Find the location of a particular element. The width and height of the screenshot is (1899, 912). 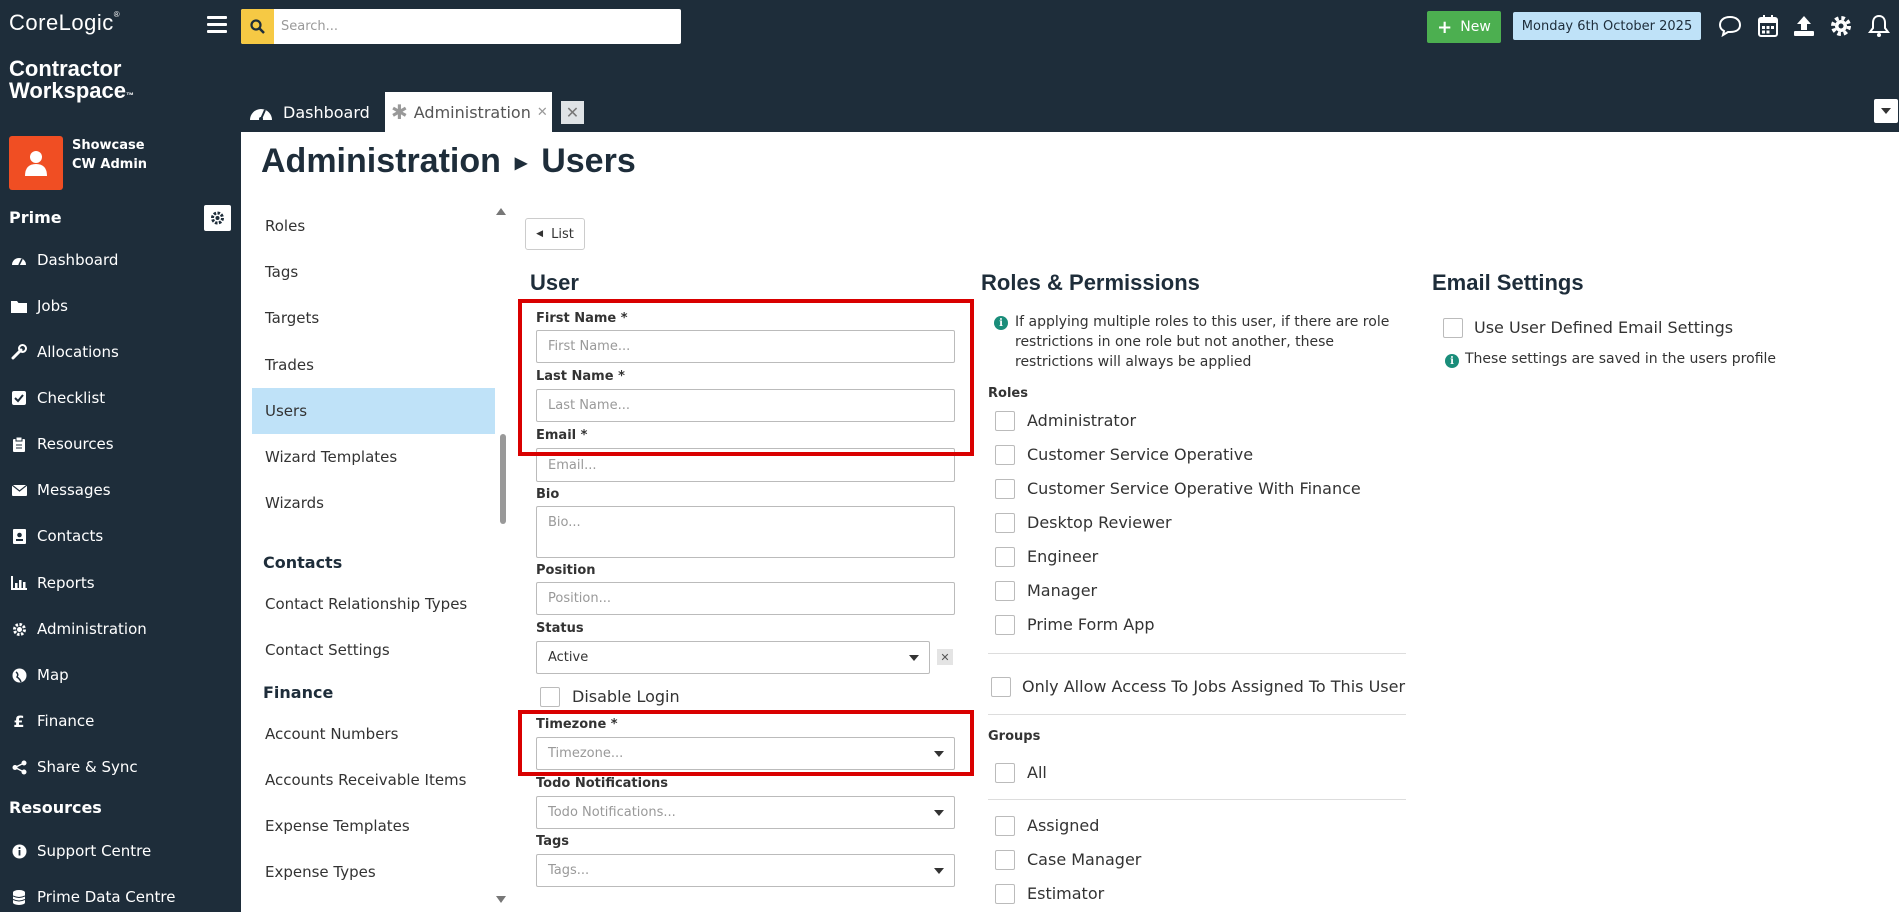

sidebar-item-messages: Messages is located at coordinates (60, 490).